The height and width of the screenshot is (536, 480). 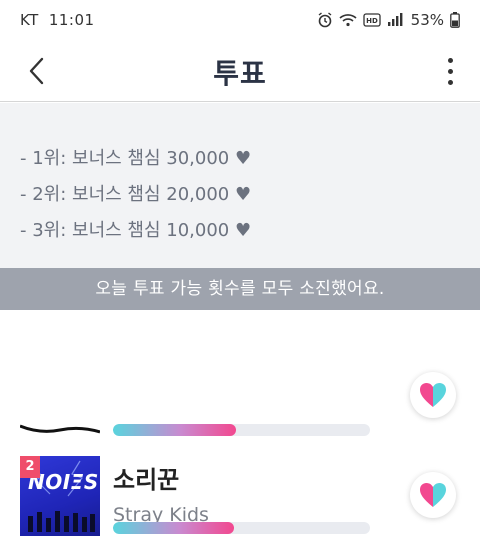 I want to click on app-header: 투표, so click(x=240, y=71).